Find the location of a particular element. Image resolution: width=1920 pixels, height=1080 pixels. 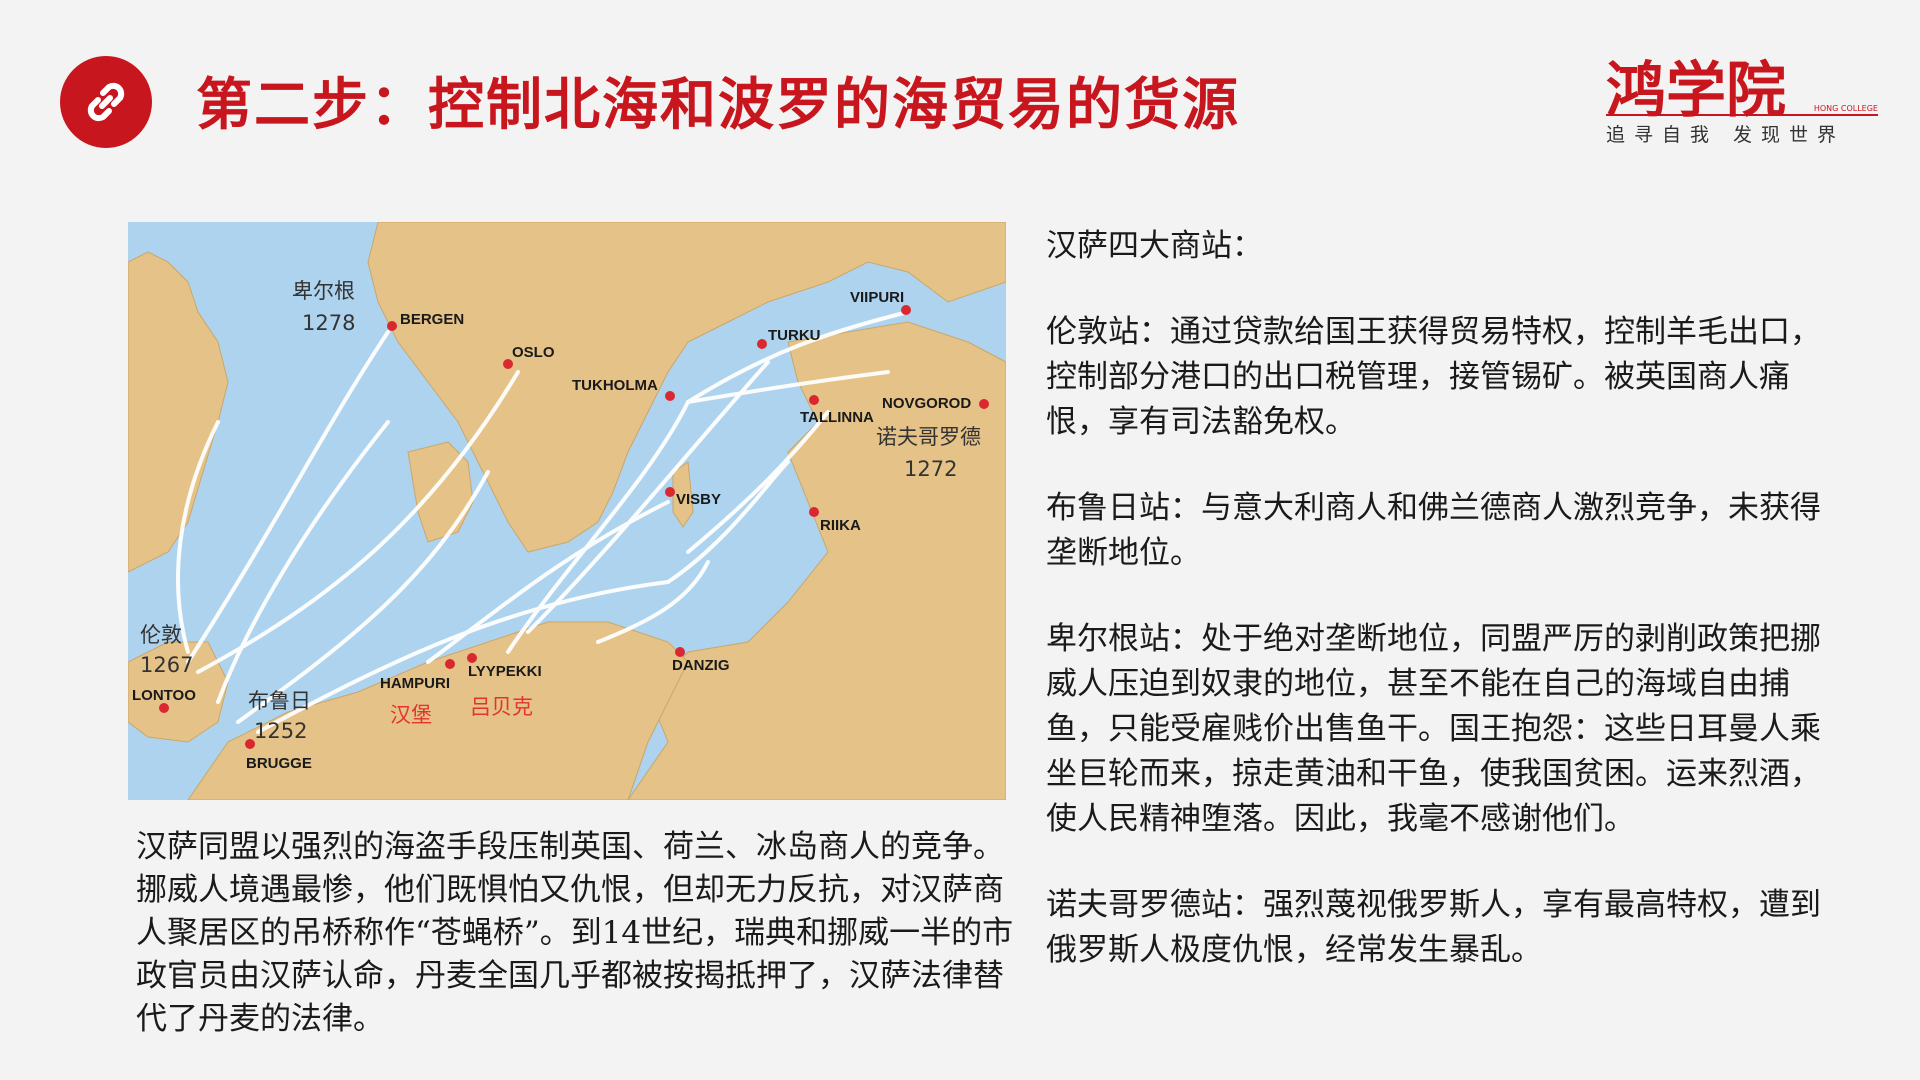

hampuri-dot is located at coordinates (450, 664).